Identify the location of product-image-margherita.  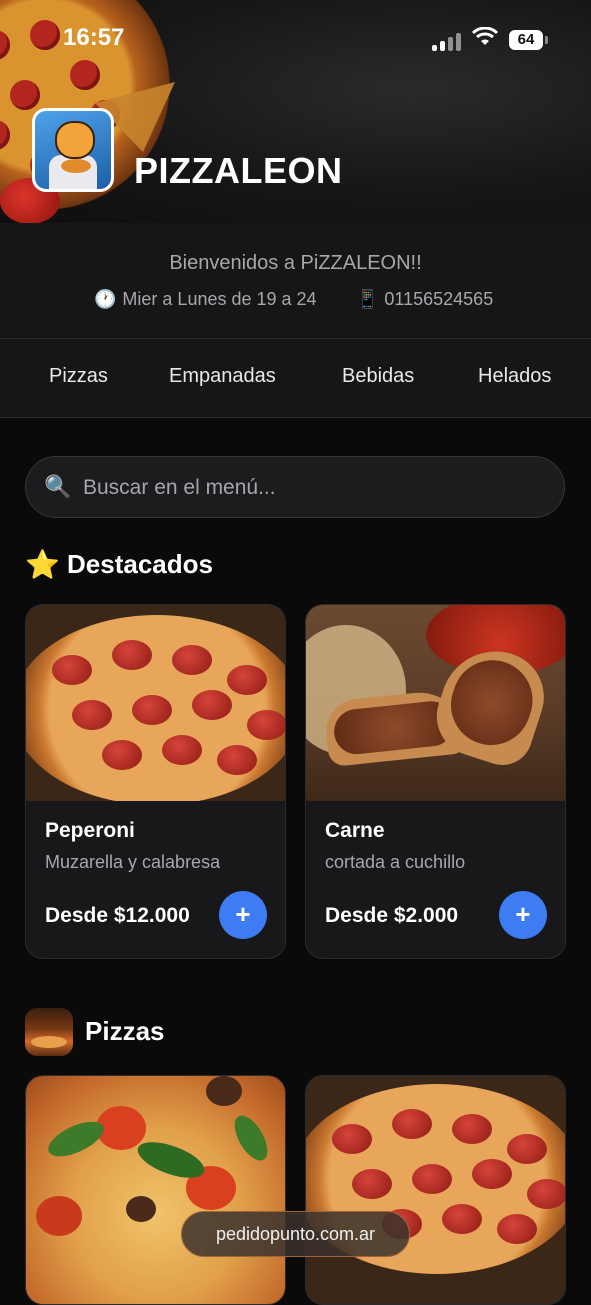
(155, 1190).